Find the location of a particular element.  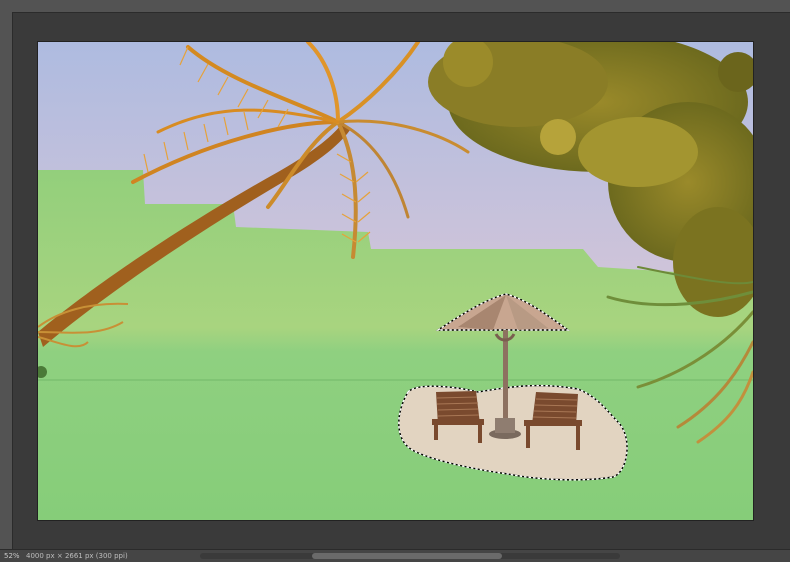

vertical-ruler is located at coordinates (6, 281).